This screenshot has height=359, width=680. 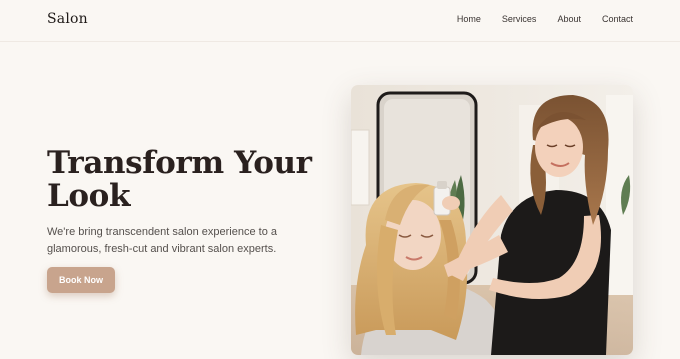 I want to click on hero-title: Transform Your Look, so click(x=179, y=179).